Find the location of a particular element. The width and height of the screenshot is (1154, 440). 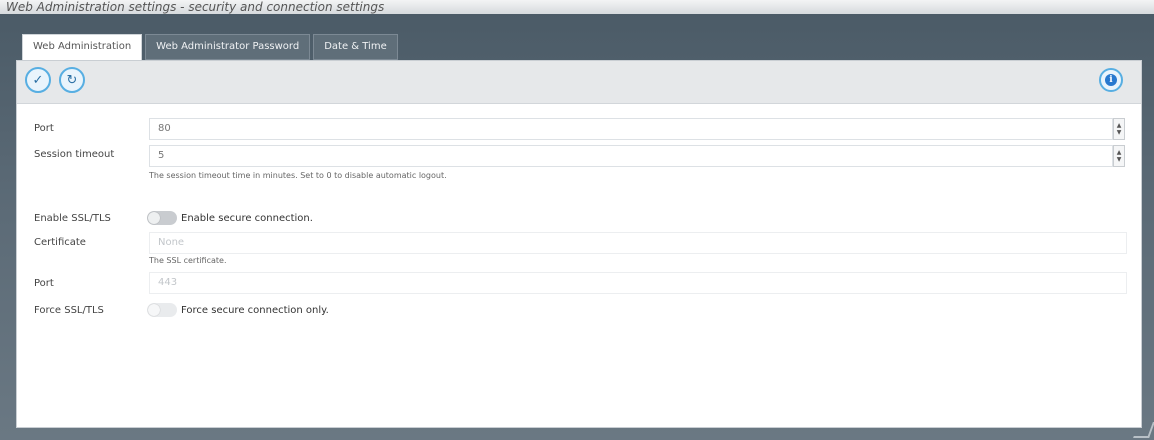

refresh-icon: ↻ is located at coordinates (72, 80).